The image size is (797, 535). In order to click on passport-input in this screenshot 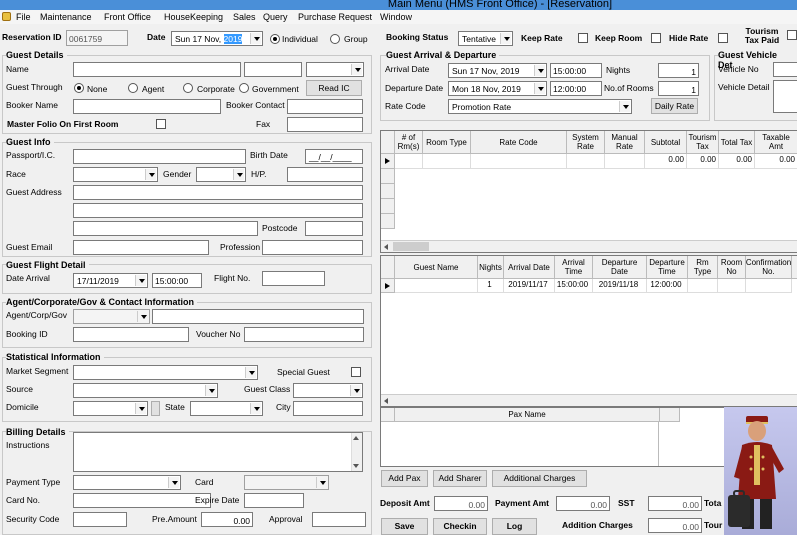, I will do `click(159, 156)`.